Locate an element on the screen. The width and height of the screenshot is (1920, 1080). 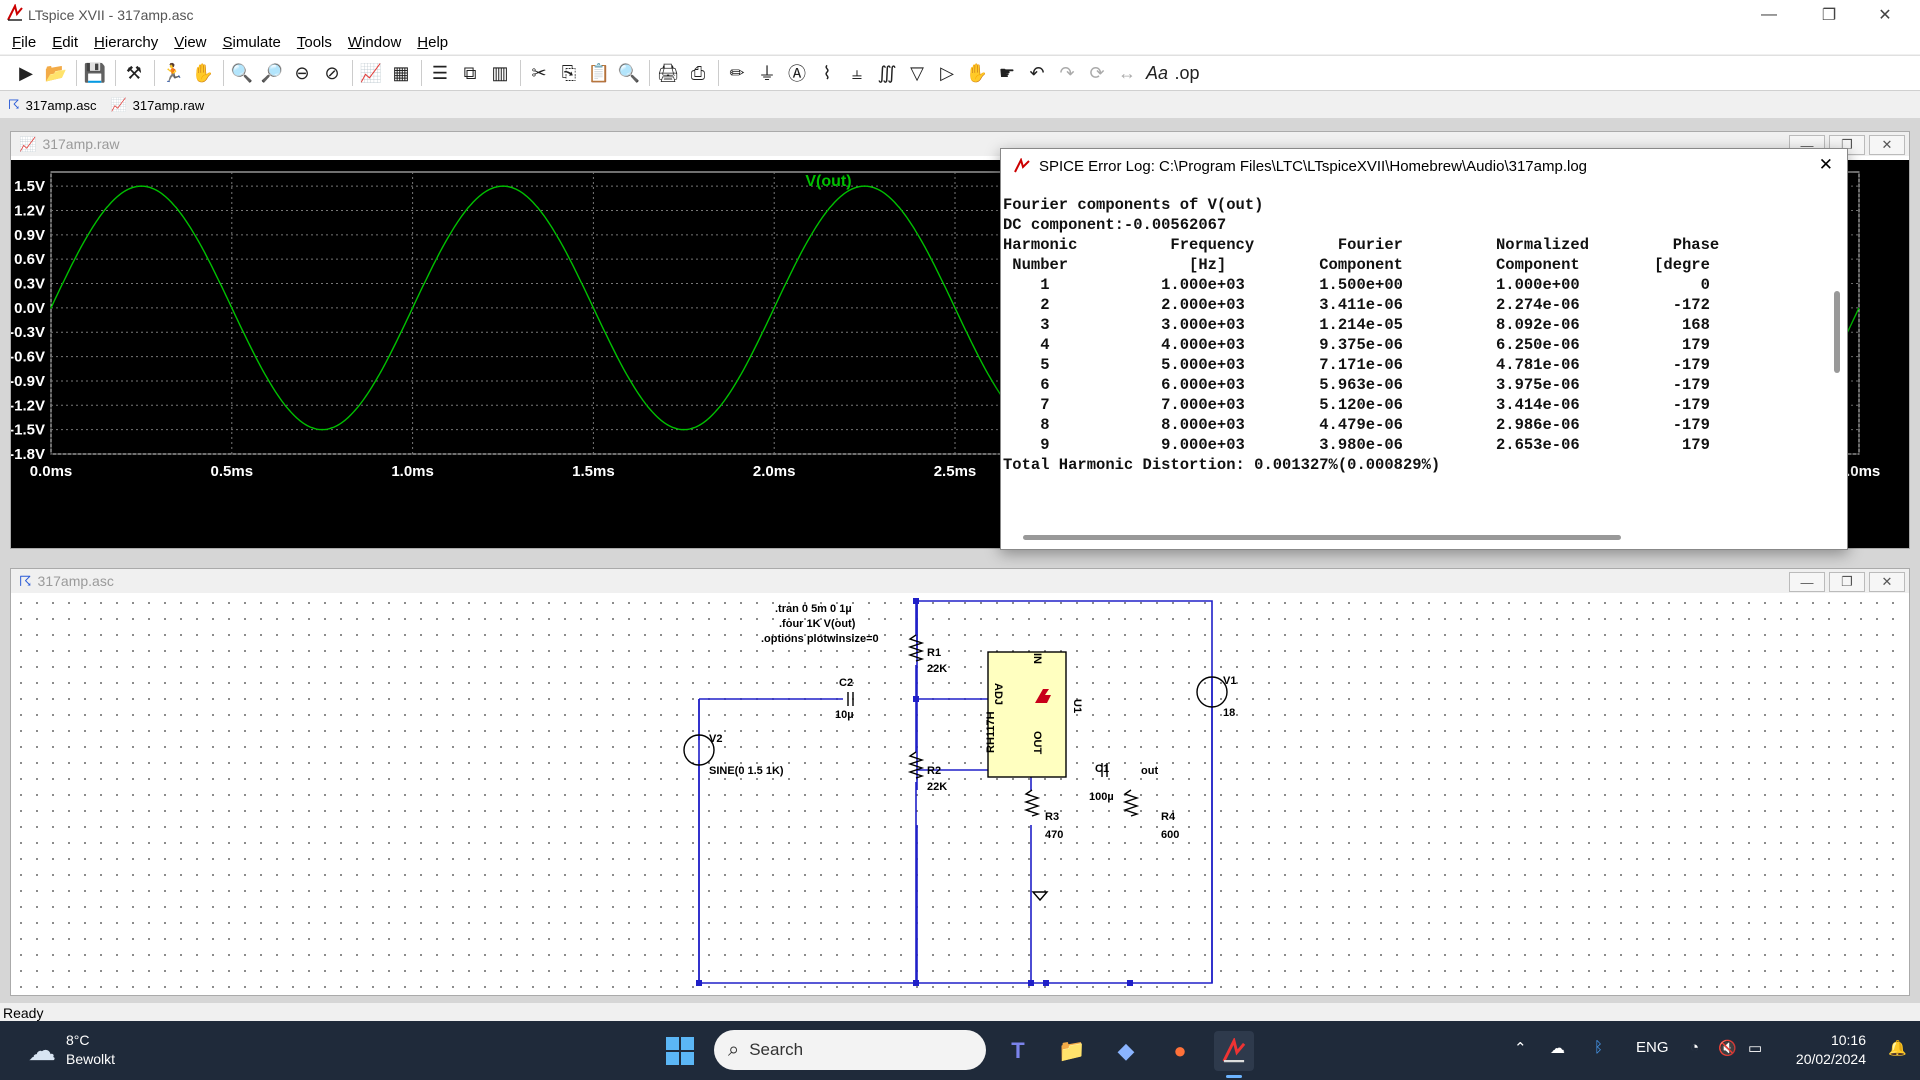
tile-horizontal-button: ☰ is located at coordinates (440, 73).